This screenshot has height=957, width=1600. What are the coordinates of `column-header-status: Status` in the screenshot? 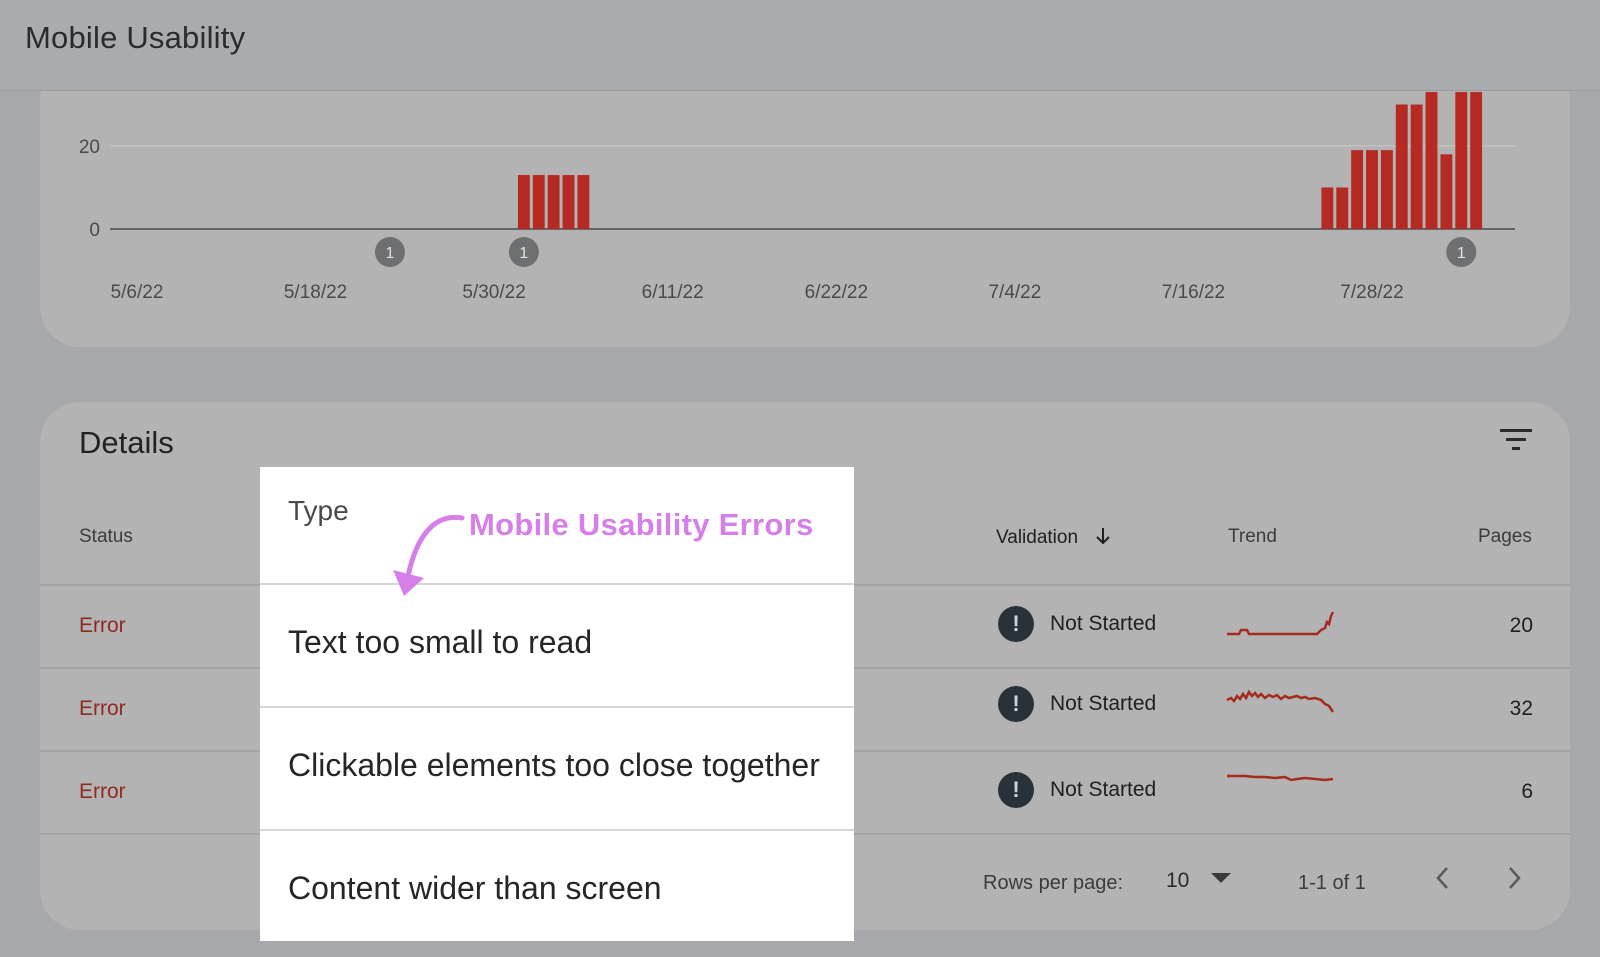 It's located at (106, 537).